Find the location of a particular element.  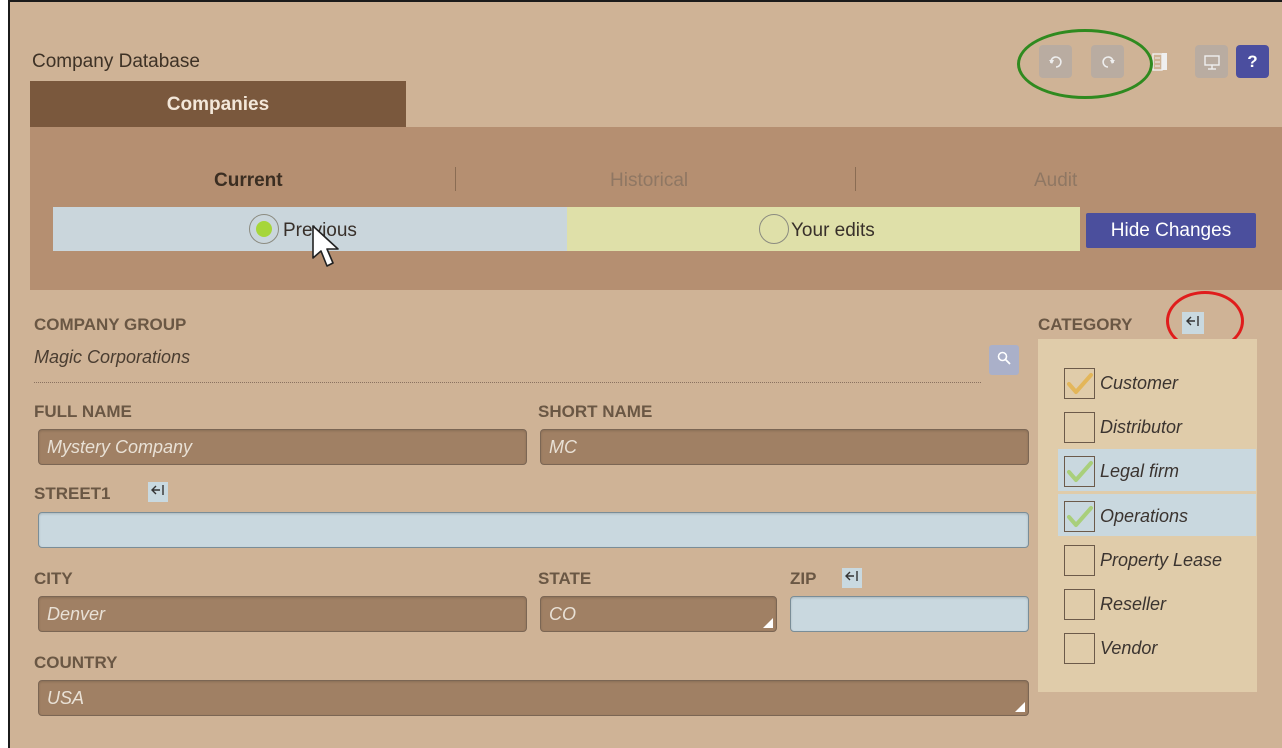

category-item: Legal firm is located at coordinates (1157, 470).